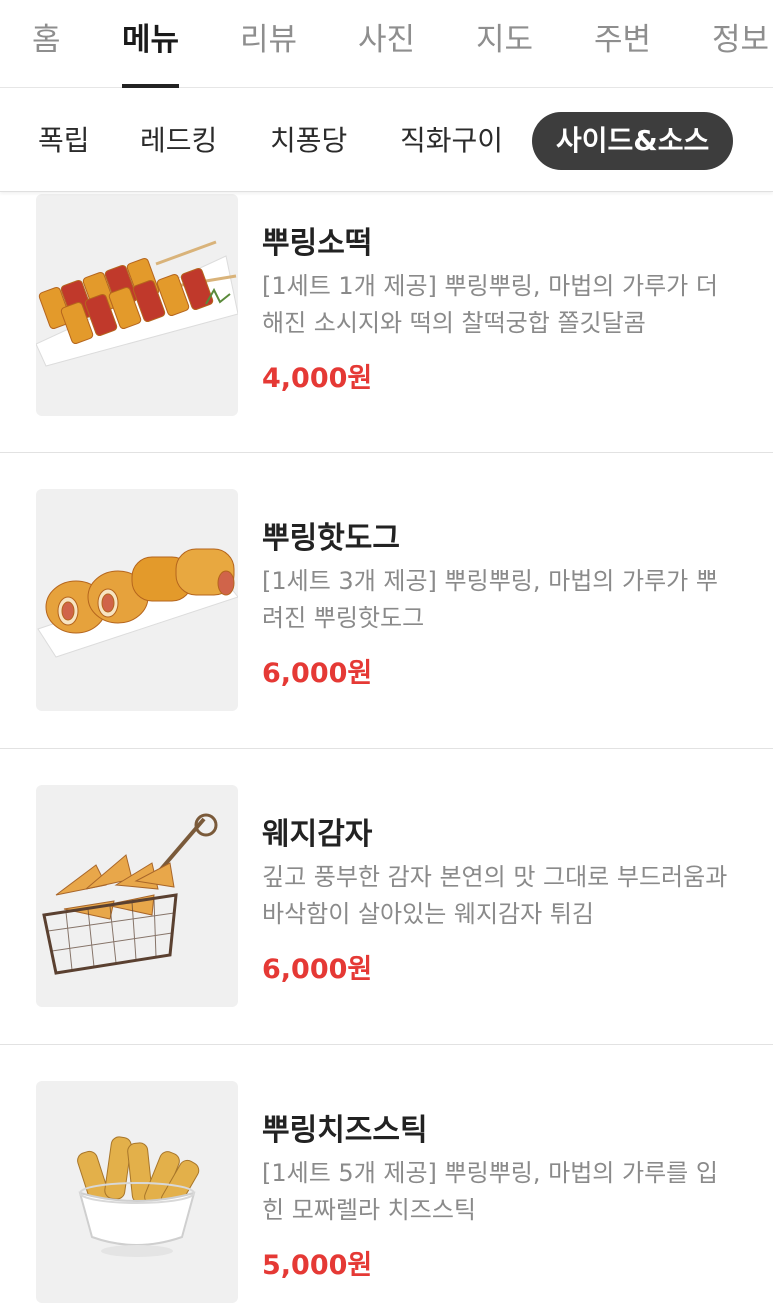  What do you see at coordinates (345, 1130) in the screenshot?
I see `item-name: 뿌링치즈스틱` at bounding box center [345, 1130].